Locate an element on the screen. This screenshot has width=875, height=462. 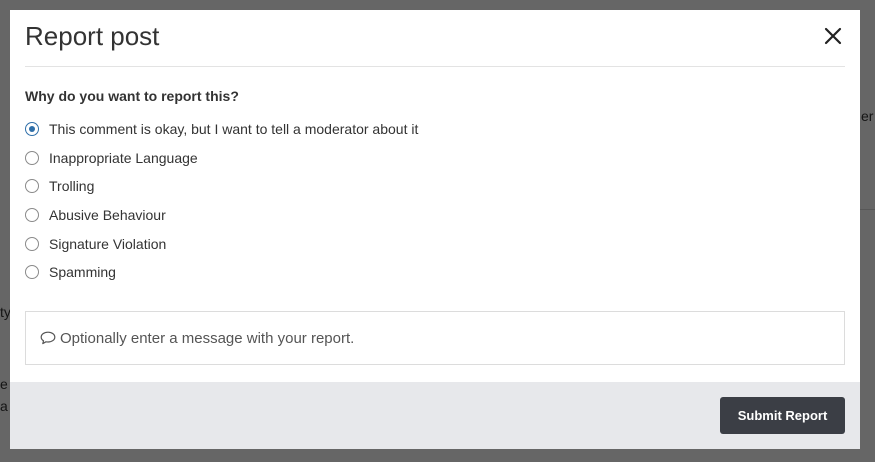
speech-bubble-icon is located at coordinates (48, 338).